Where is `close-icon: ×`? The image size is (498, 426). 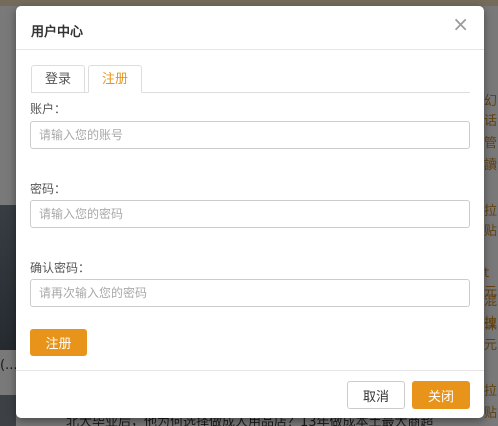 close-icon: × is located at coordinates (460, 24).